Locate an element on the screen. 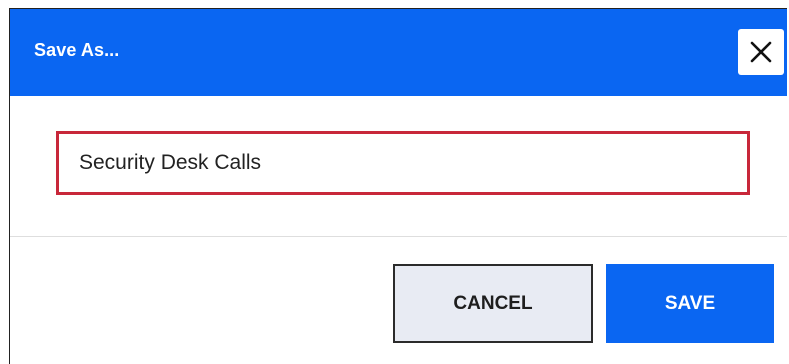  close-button is located at coordinates (761, 52).